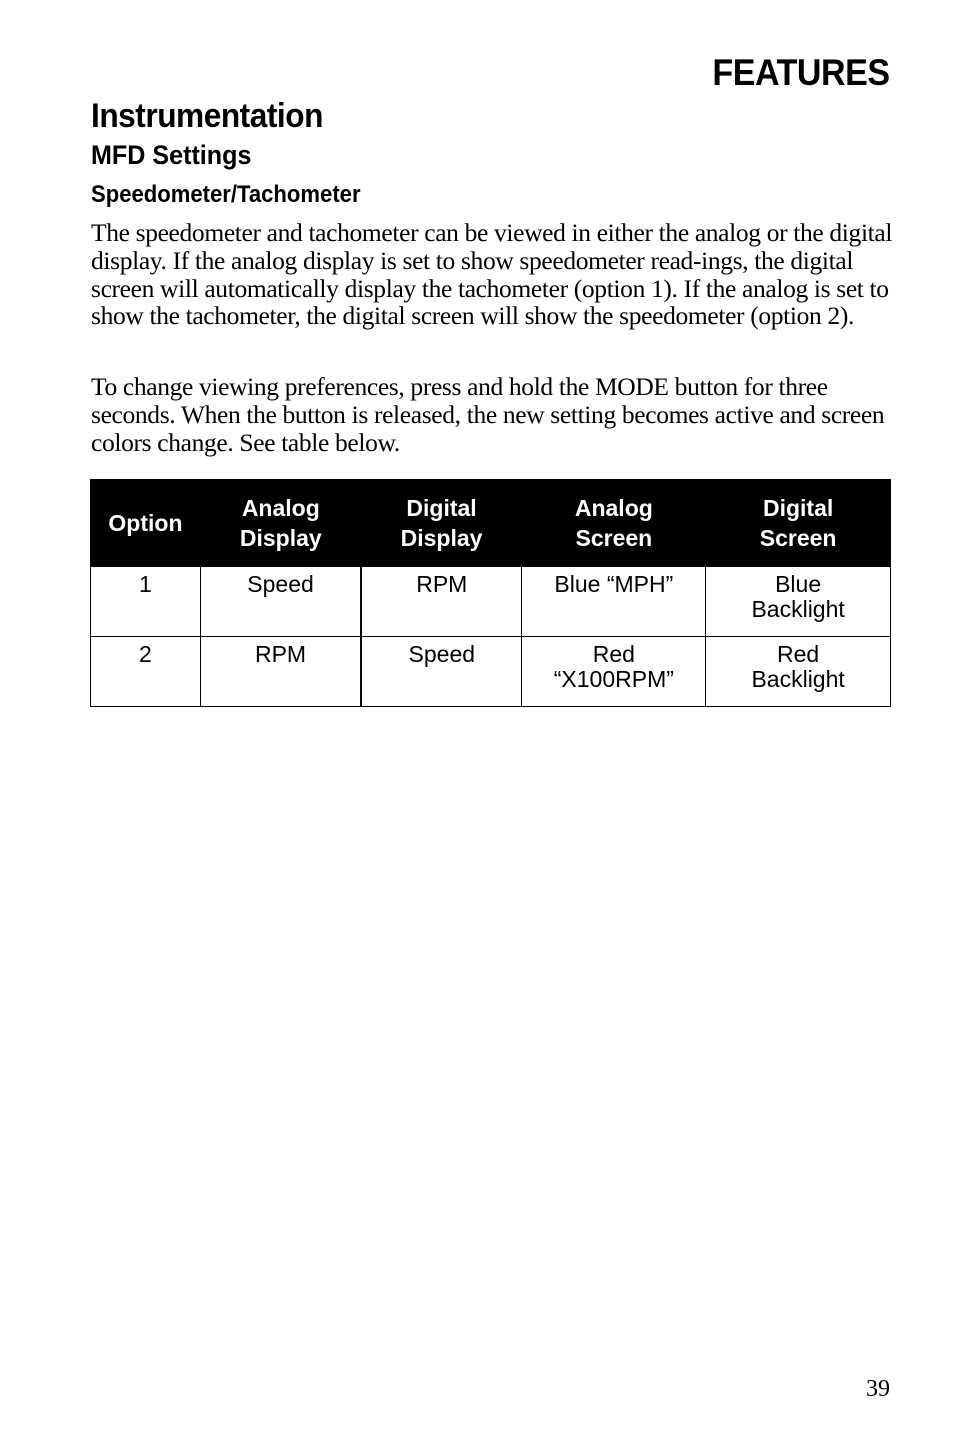 This screenshot has width=954, height=1454. Describe the element at coordinates (207, 116) in the screenshot. I see `page-title: Instrumentation` at that location.